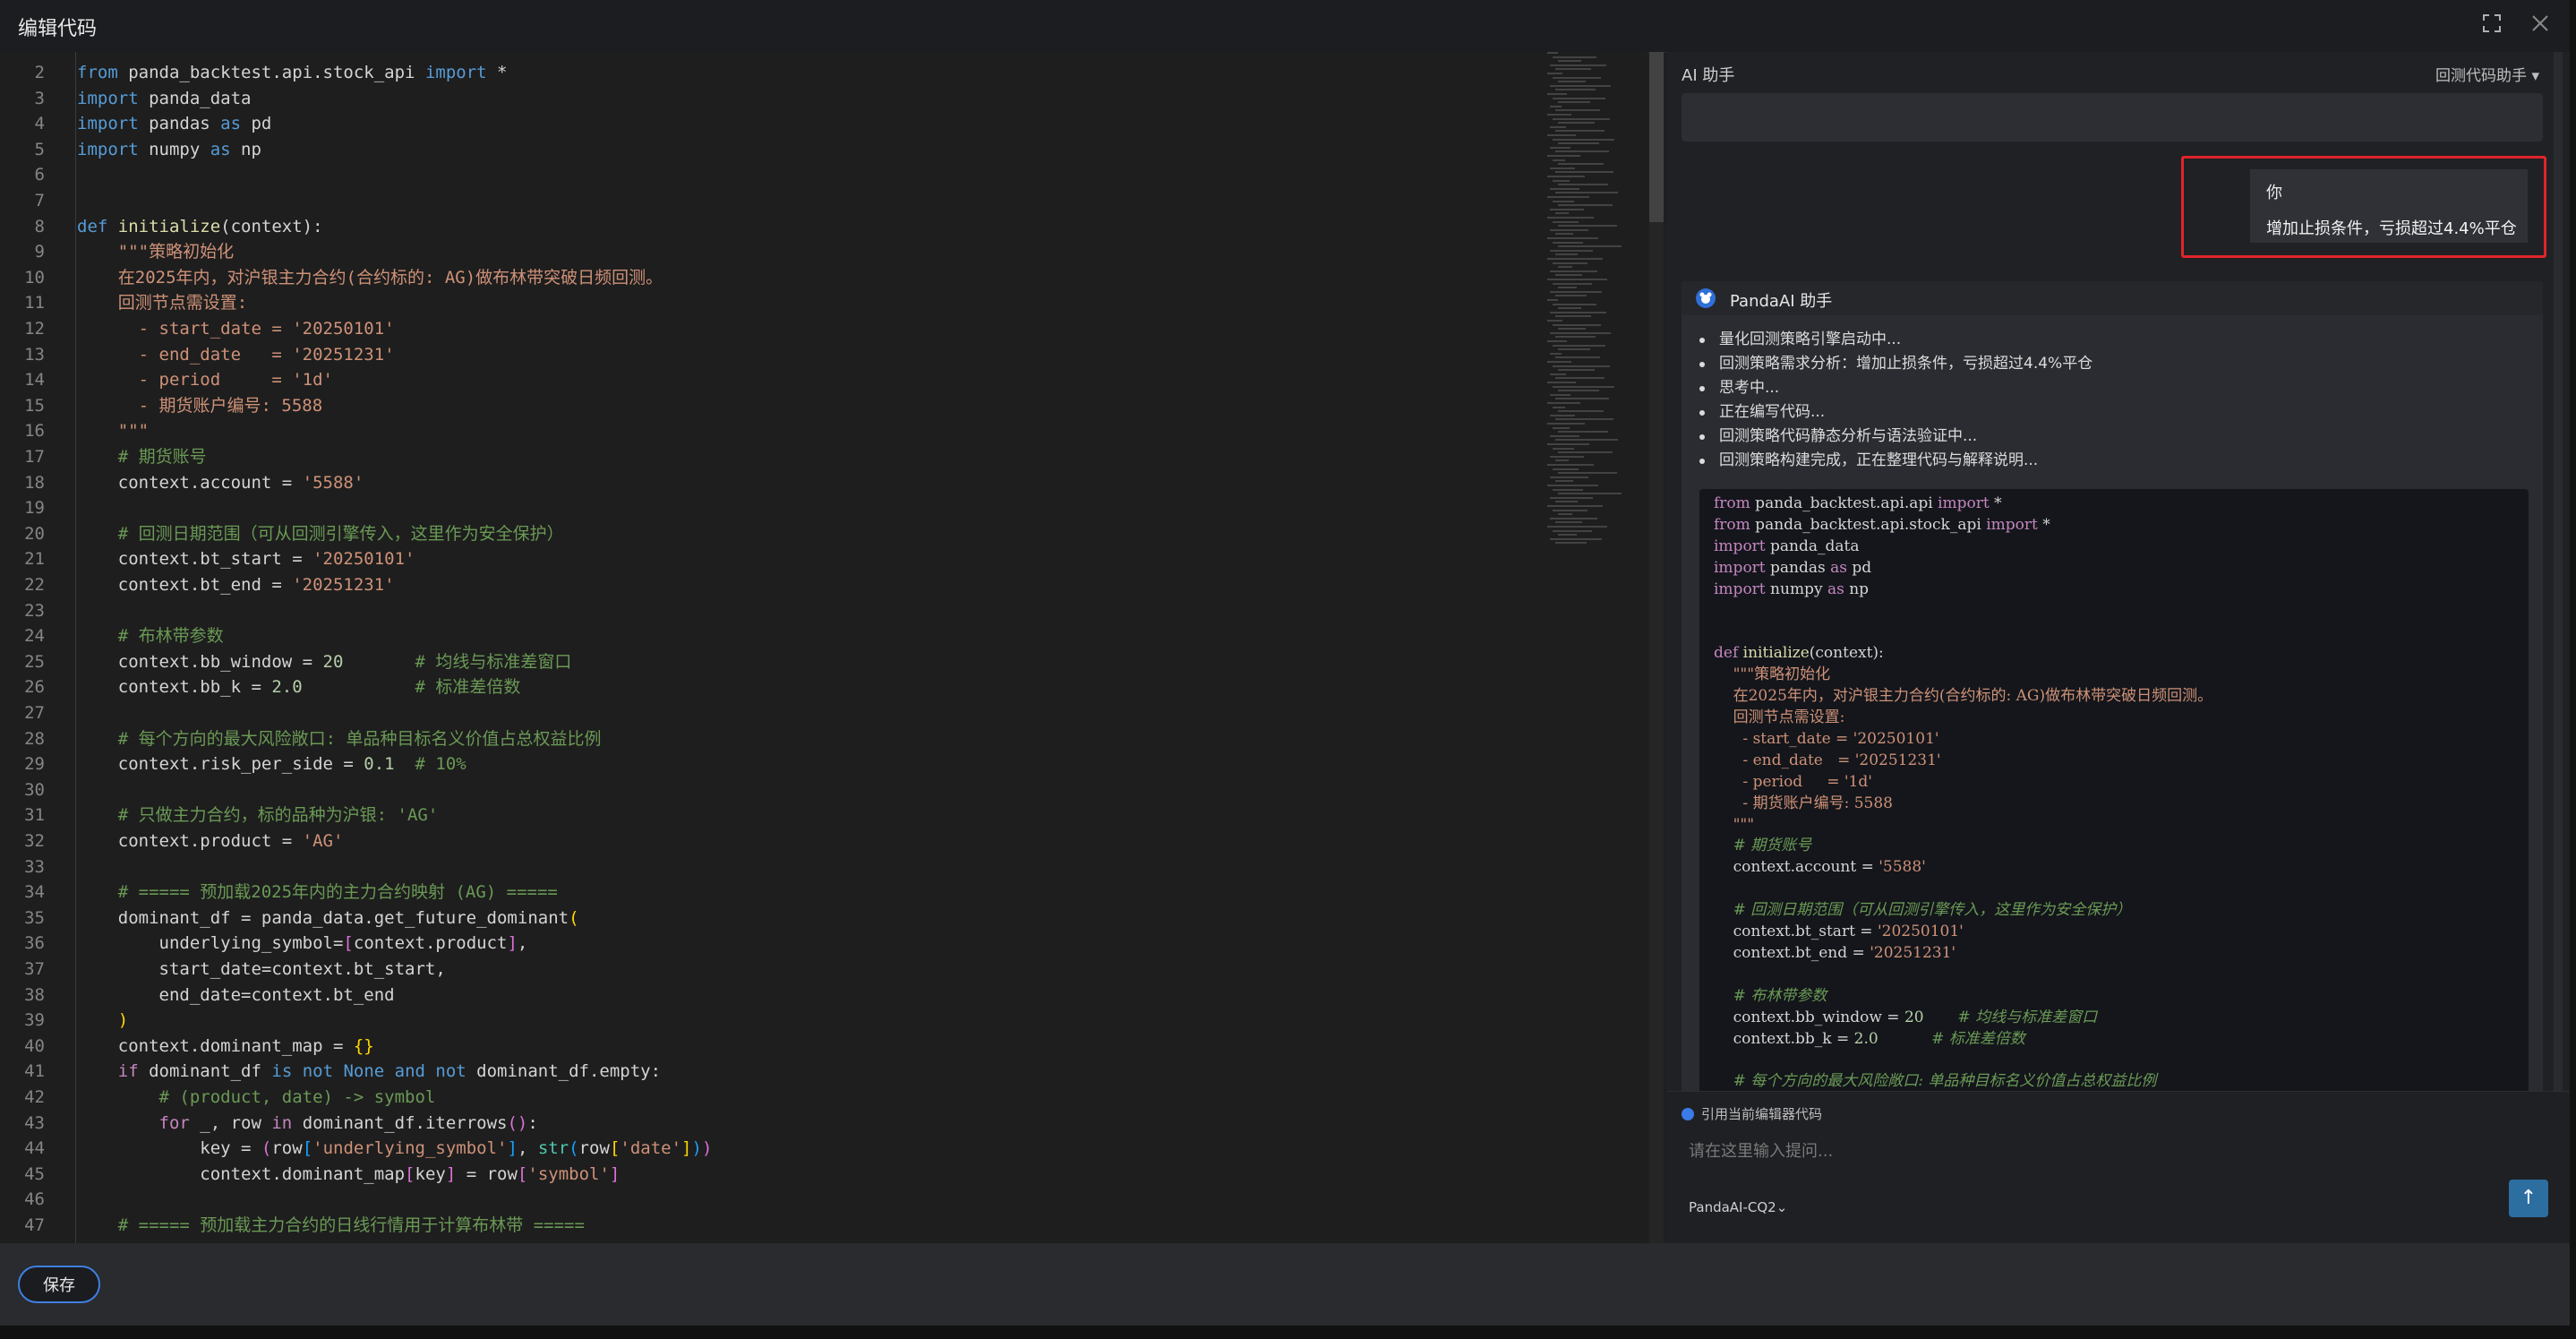 The width and height of the screenshot is (2576, 1339). Describe the element at coordinates (59, 1284) in the screenshot. I see `save-button: 保存` at that location.